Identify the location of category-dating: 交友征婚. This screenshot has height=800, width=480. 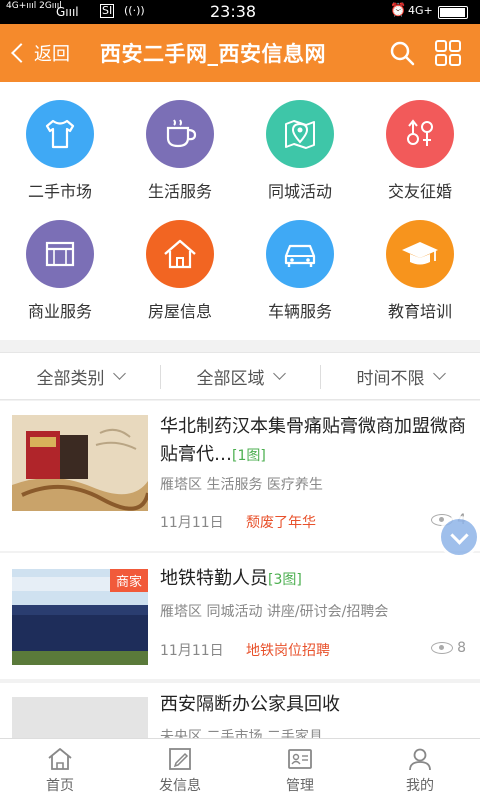
(420, 142).